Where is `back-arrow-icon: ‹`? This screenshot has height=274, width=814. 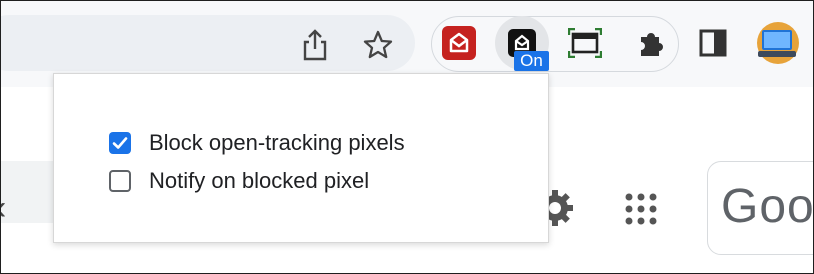
back-arrow-icon: ‹ is located at coordinates (3, 208).